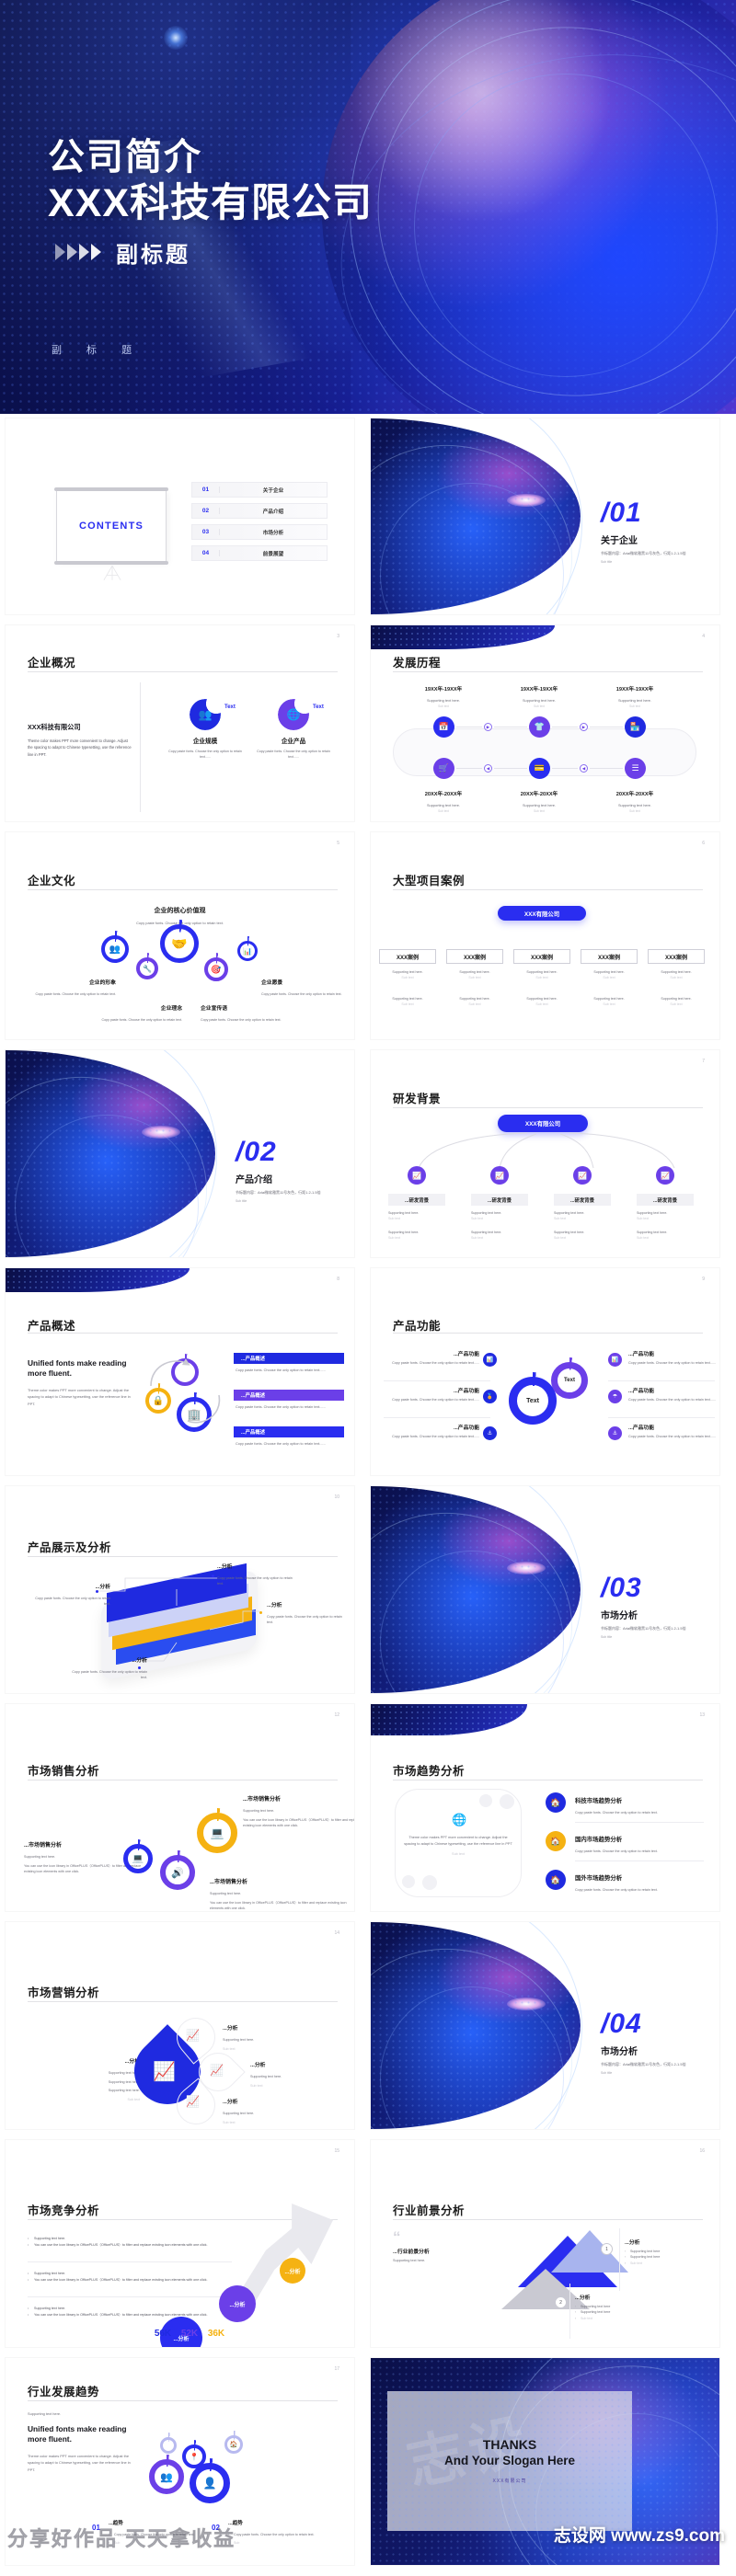  Describe the element at coordinates (259, 532) in the screenshot. I see `contents-item: 03 市场分析` at that location.